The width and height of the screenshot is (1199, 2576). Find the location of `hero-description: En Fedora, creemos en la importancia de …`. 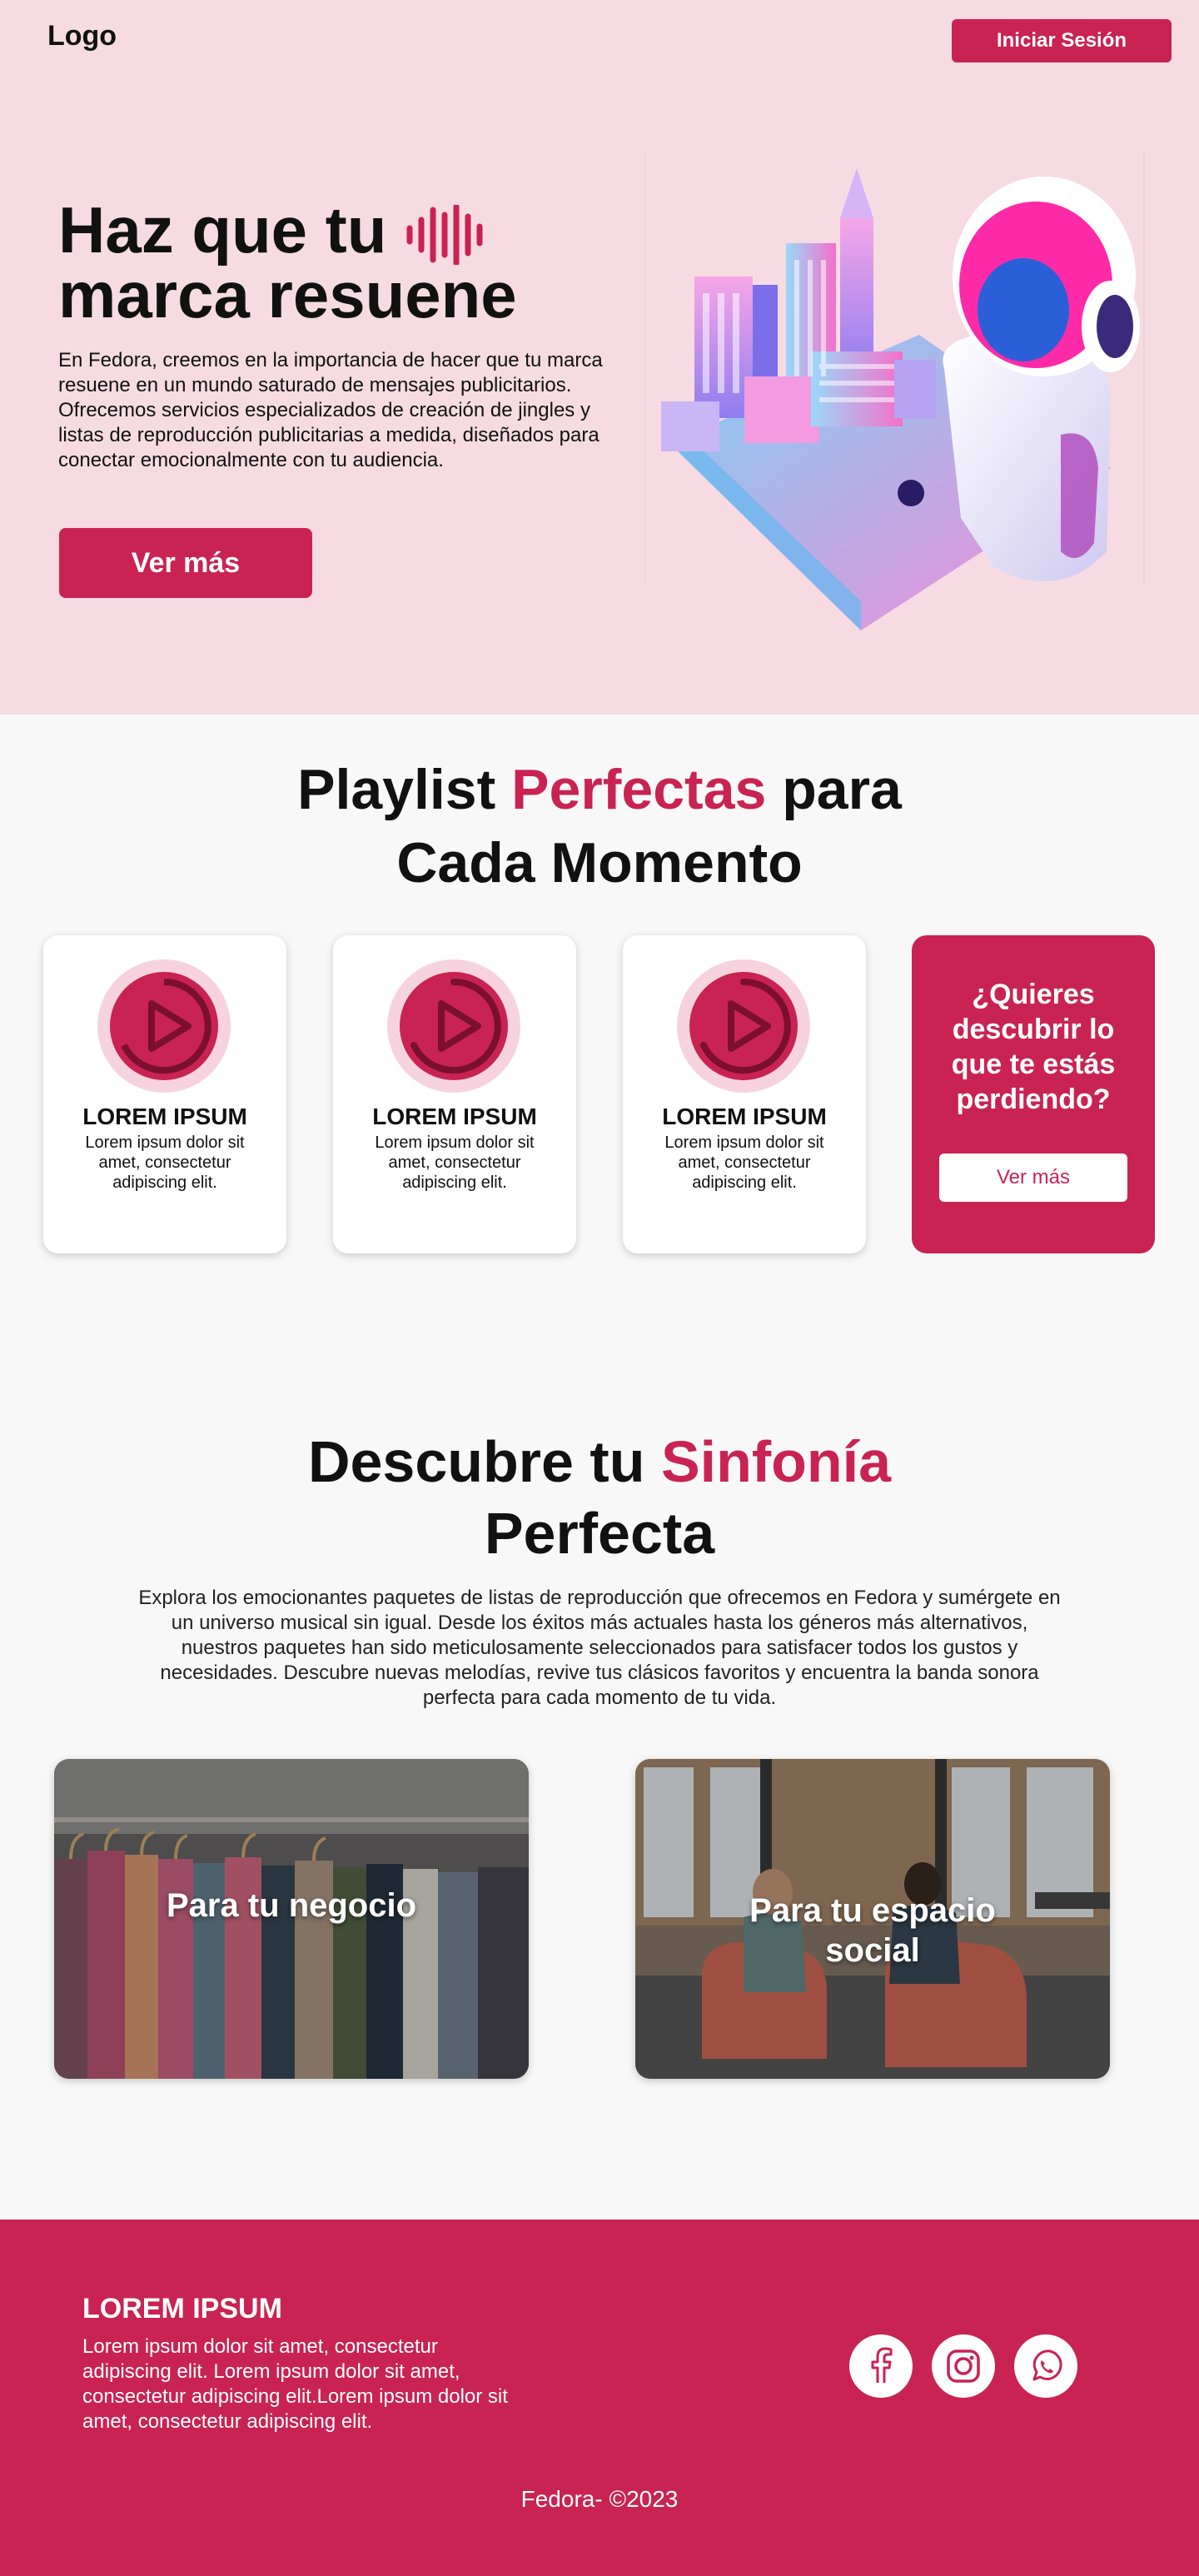

hero-description: En Fedora, creemos en la importancia de … is located at coordinates (330, 410).